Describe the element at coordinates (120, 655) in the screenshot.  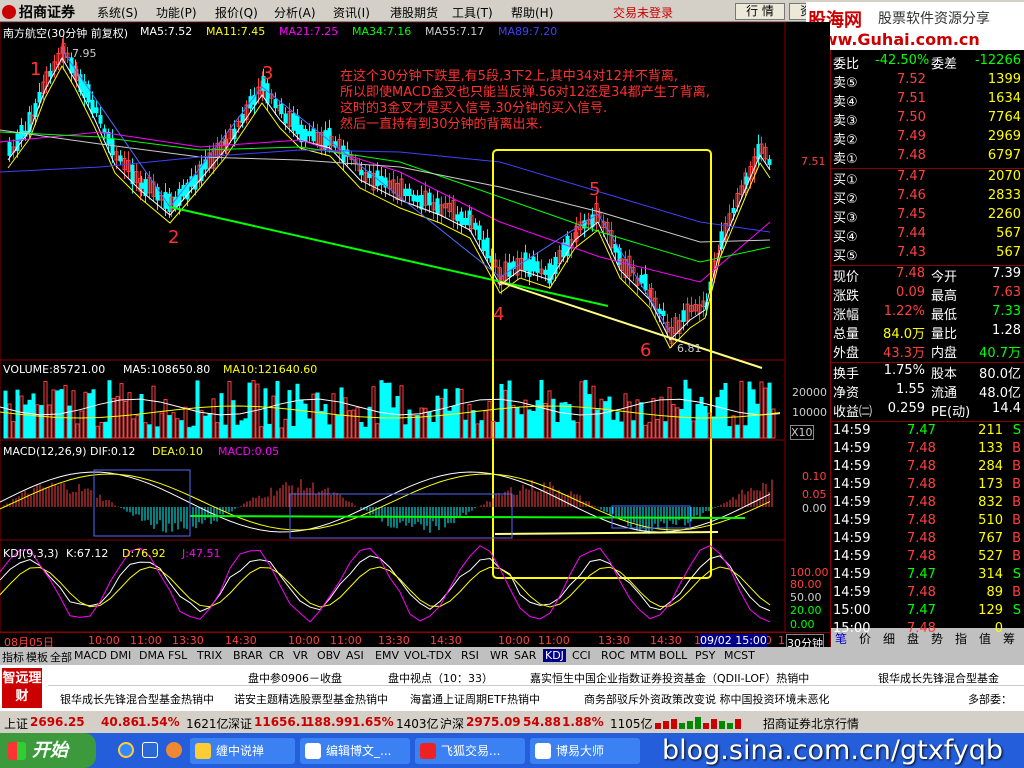
I see `indicator-tab: DMI` at that location.